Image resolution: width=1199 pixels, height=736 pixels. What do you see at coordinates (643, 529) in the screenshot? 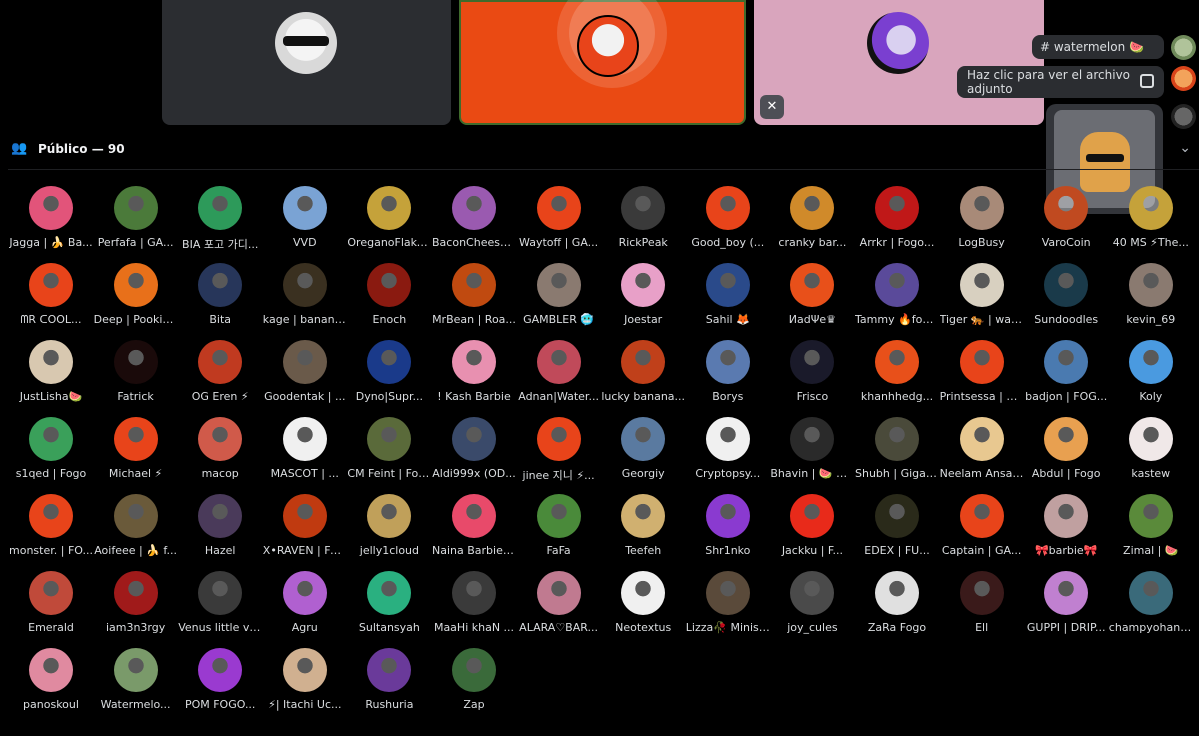
I see `audience-member: Teefeh` at bounding box center [643, 529].